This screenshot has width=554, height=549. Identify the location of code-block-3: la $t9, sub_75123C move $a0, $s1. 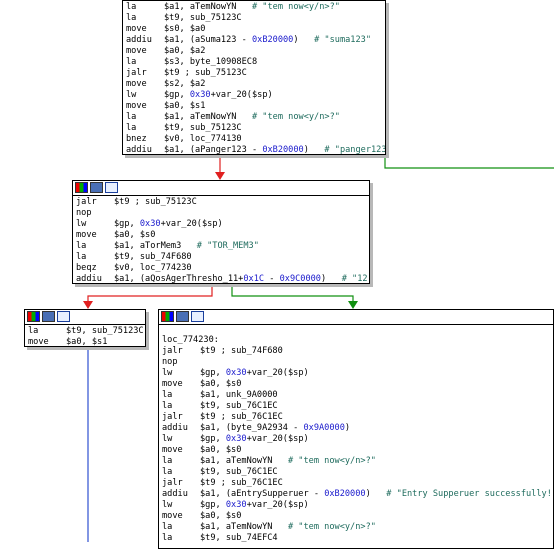
(85, 328).